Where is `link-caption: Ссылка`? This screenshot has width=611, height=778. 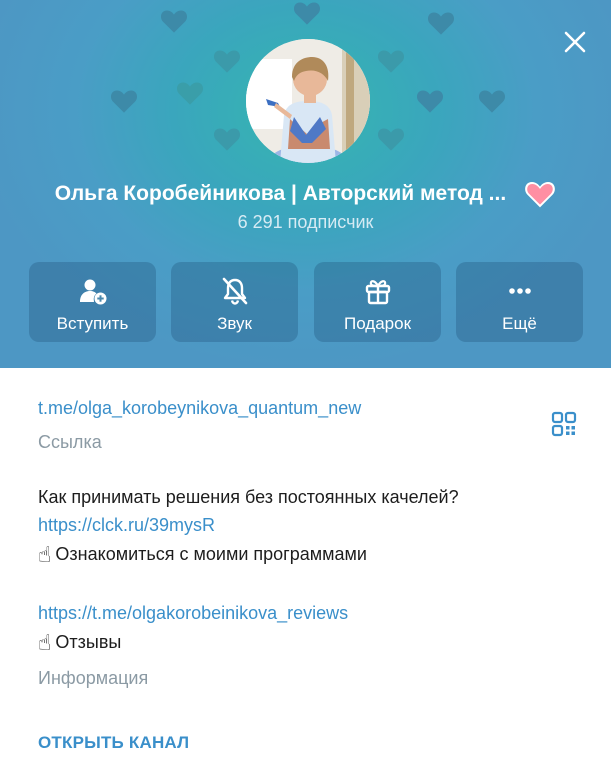
link-caption: Ссылка is located at coordinates (70, 442).